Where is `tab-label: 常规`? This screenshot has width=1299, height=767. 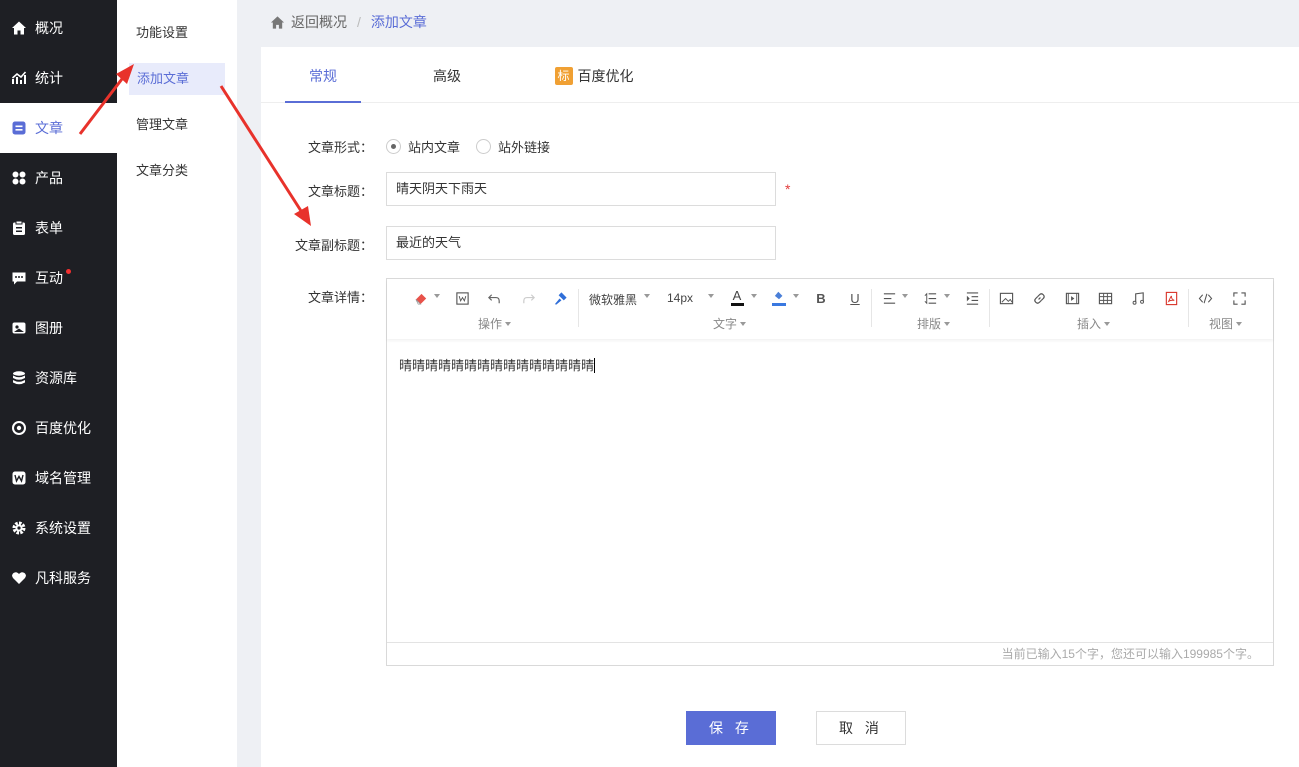
tab-label: 常规 is located at coordinates (323, 76).